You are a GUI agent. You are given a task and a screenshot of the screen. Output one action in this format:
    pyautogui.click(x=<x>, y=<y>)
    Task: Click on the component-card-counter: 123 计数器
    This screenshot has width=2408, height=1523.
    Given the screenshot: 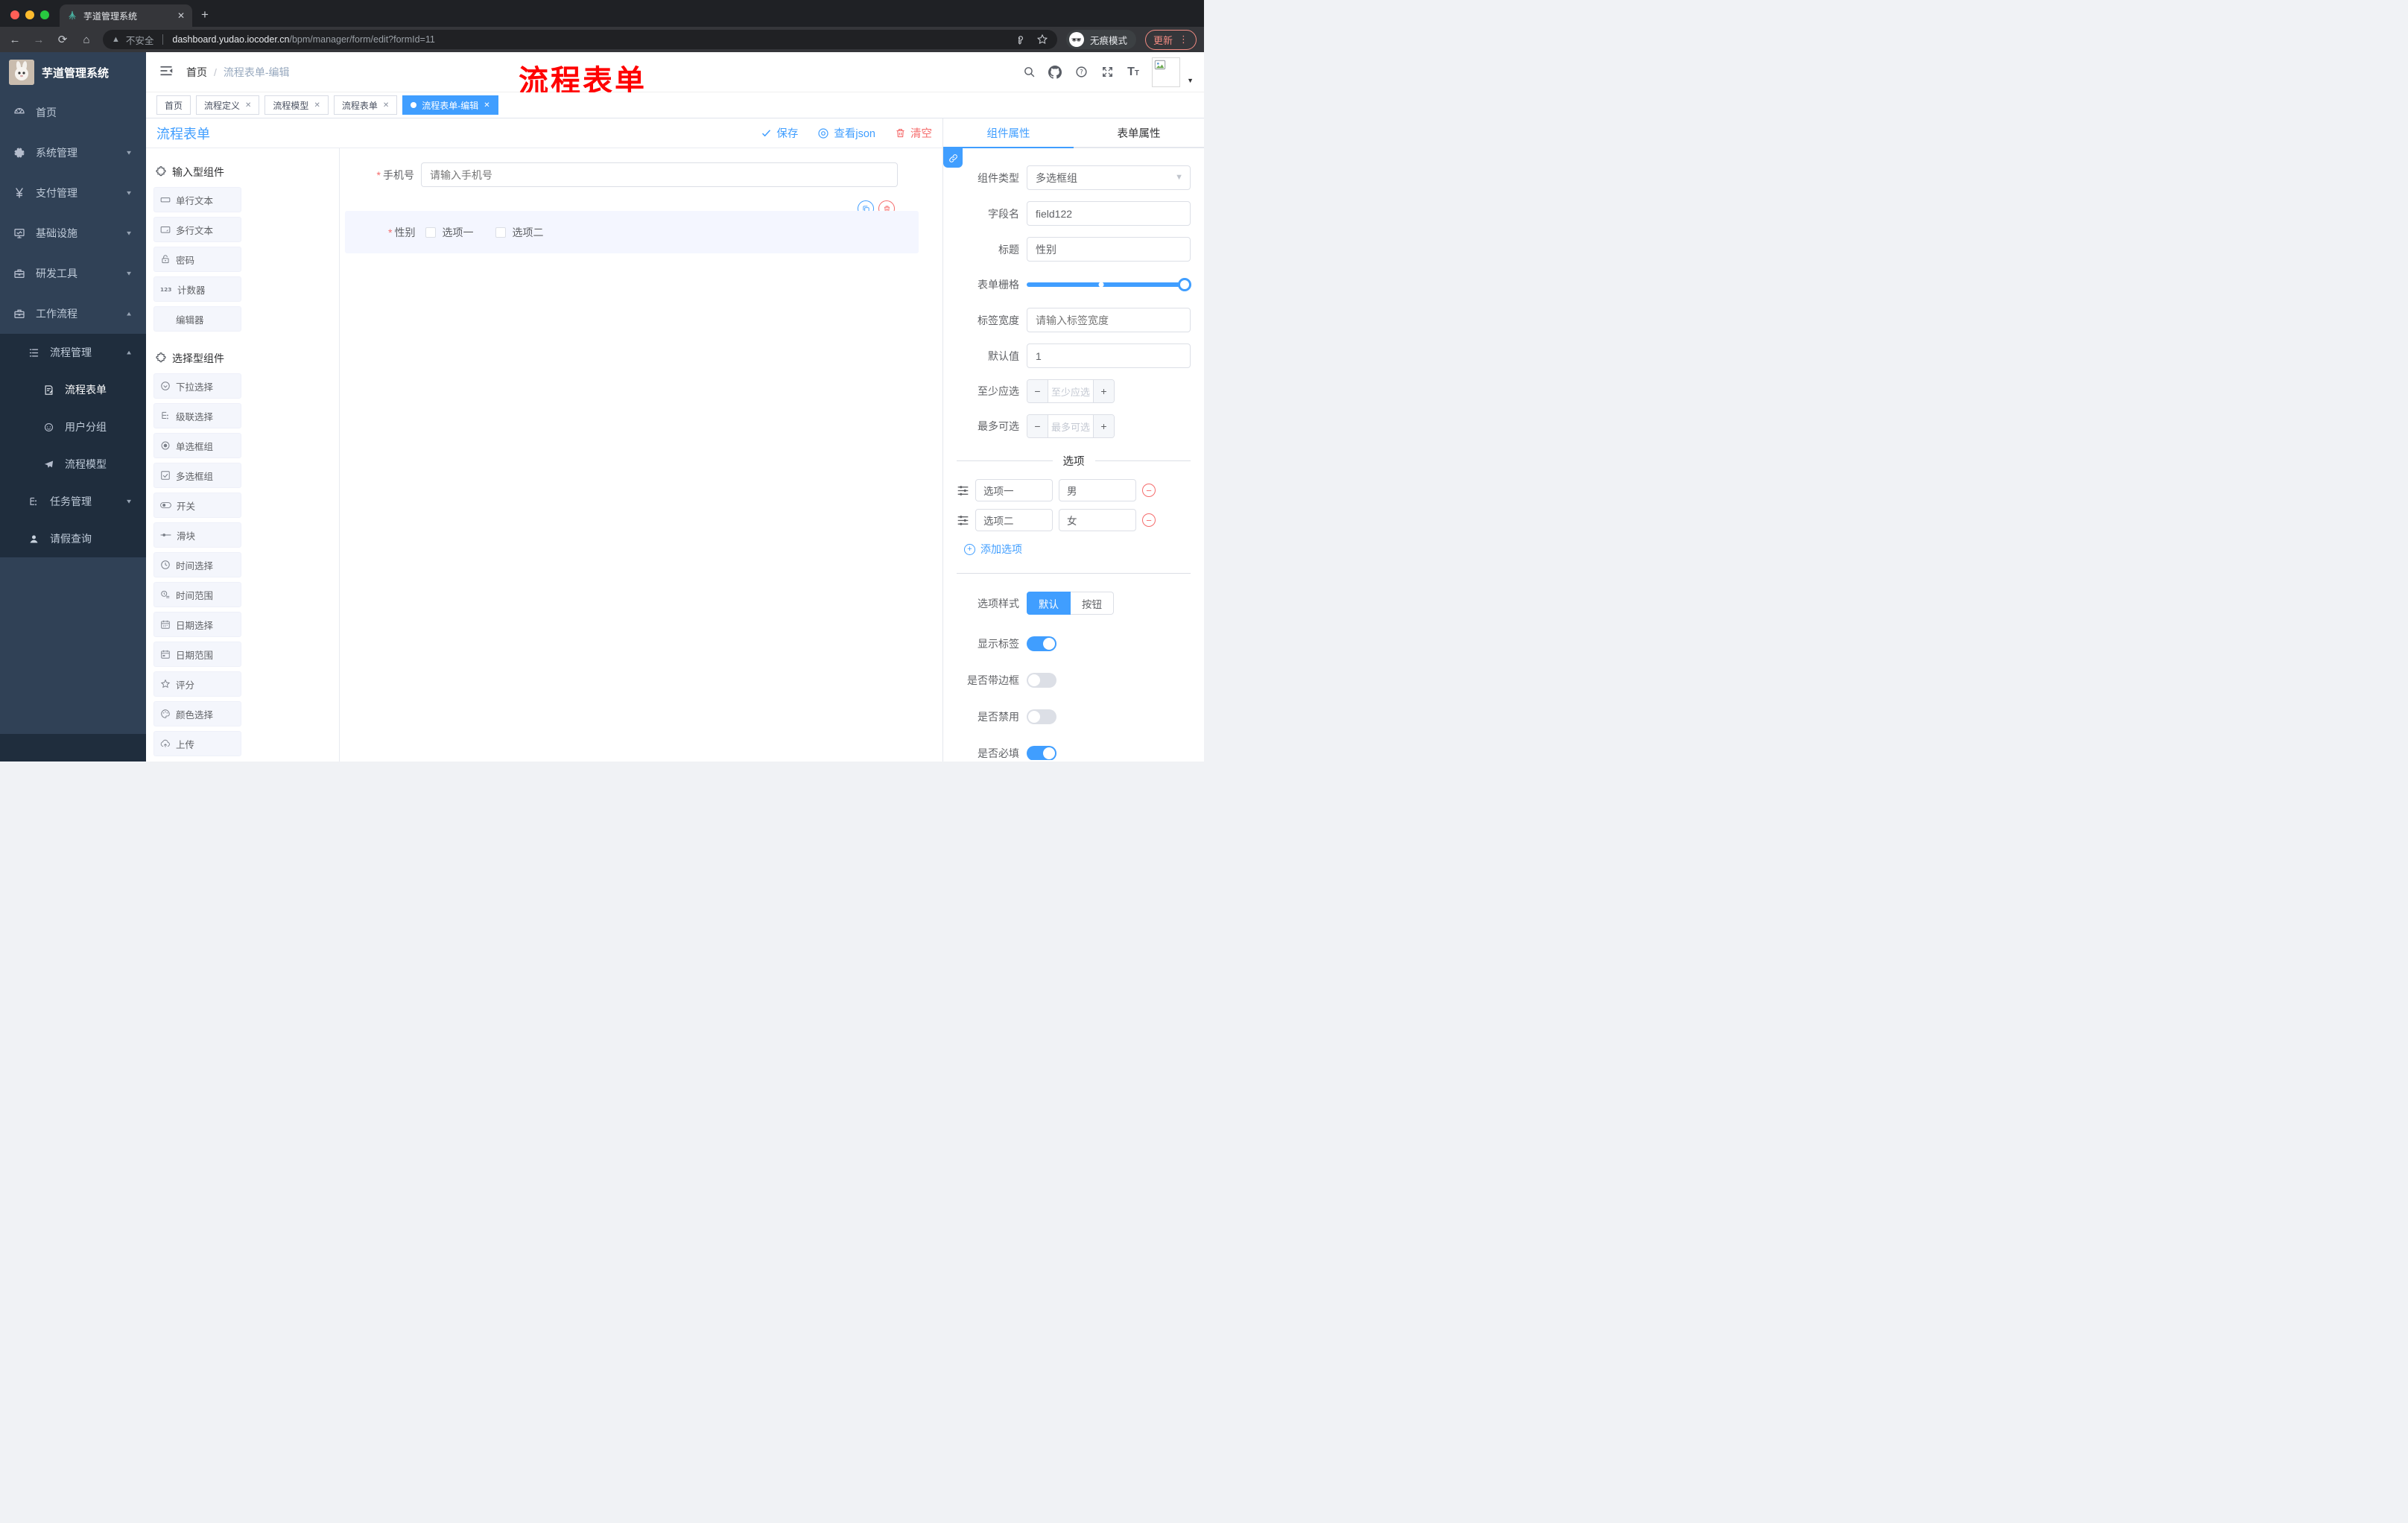 What is the action you would take?
    pyautogui.click(x=197, y=289)
    